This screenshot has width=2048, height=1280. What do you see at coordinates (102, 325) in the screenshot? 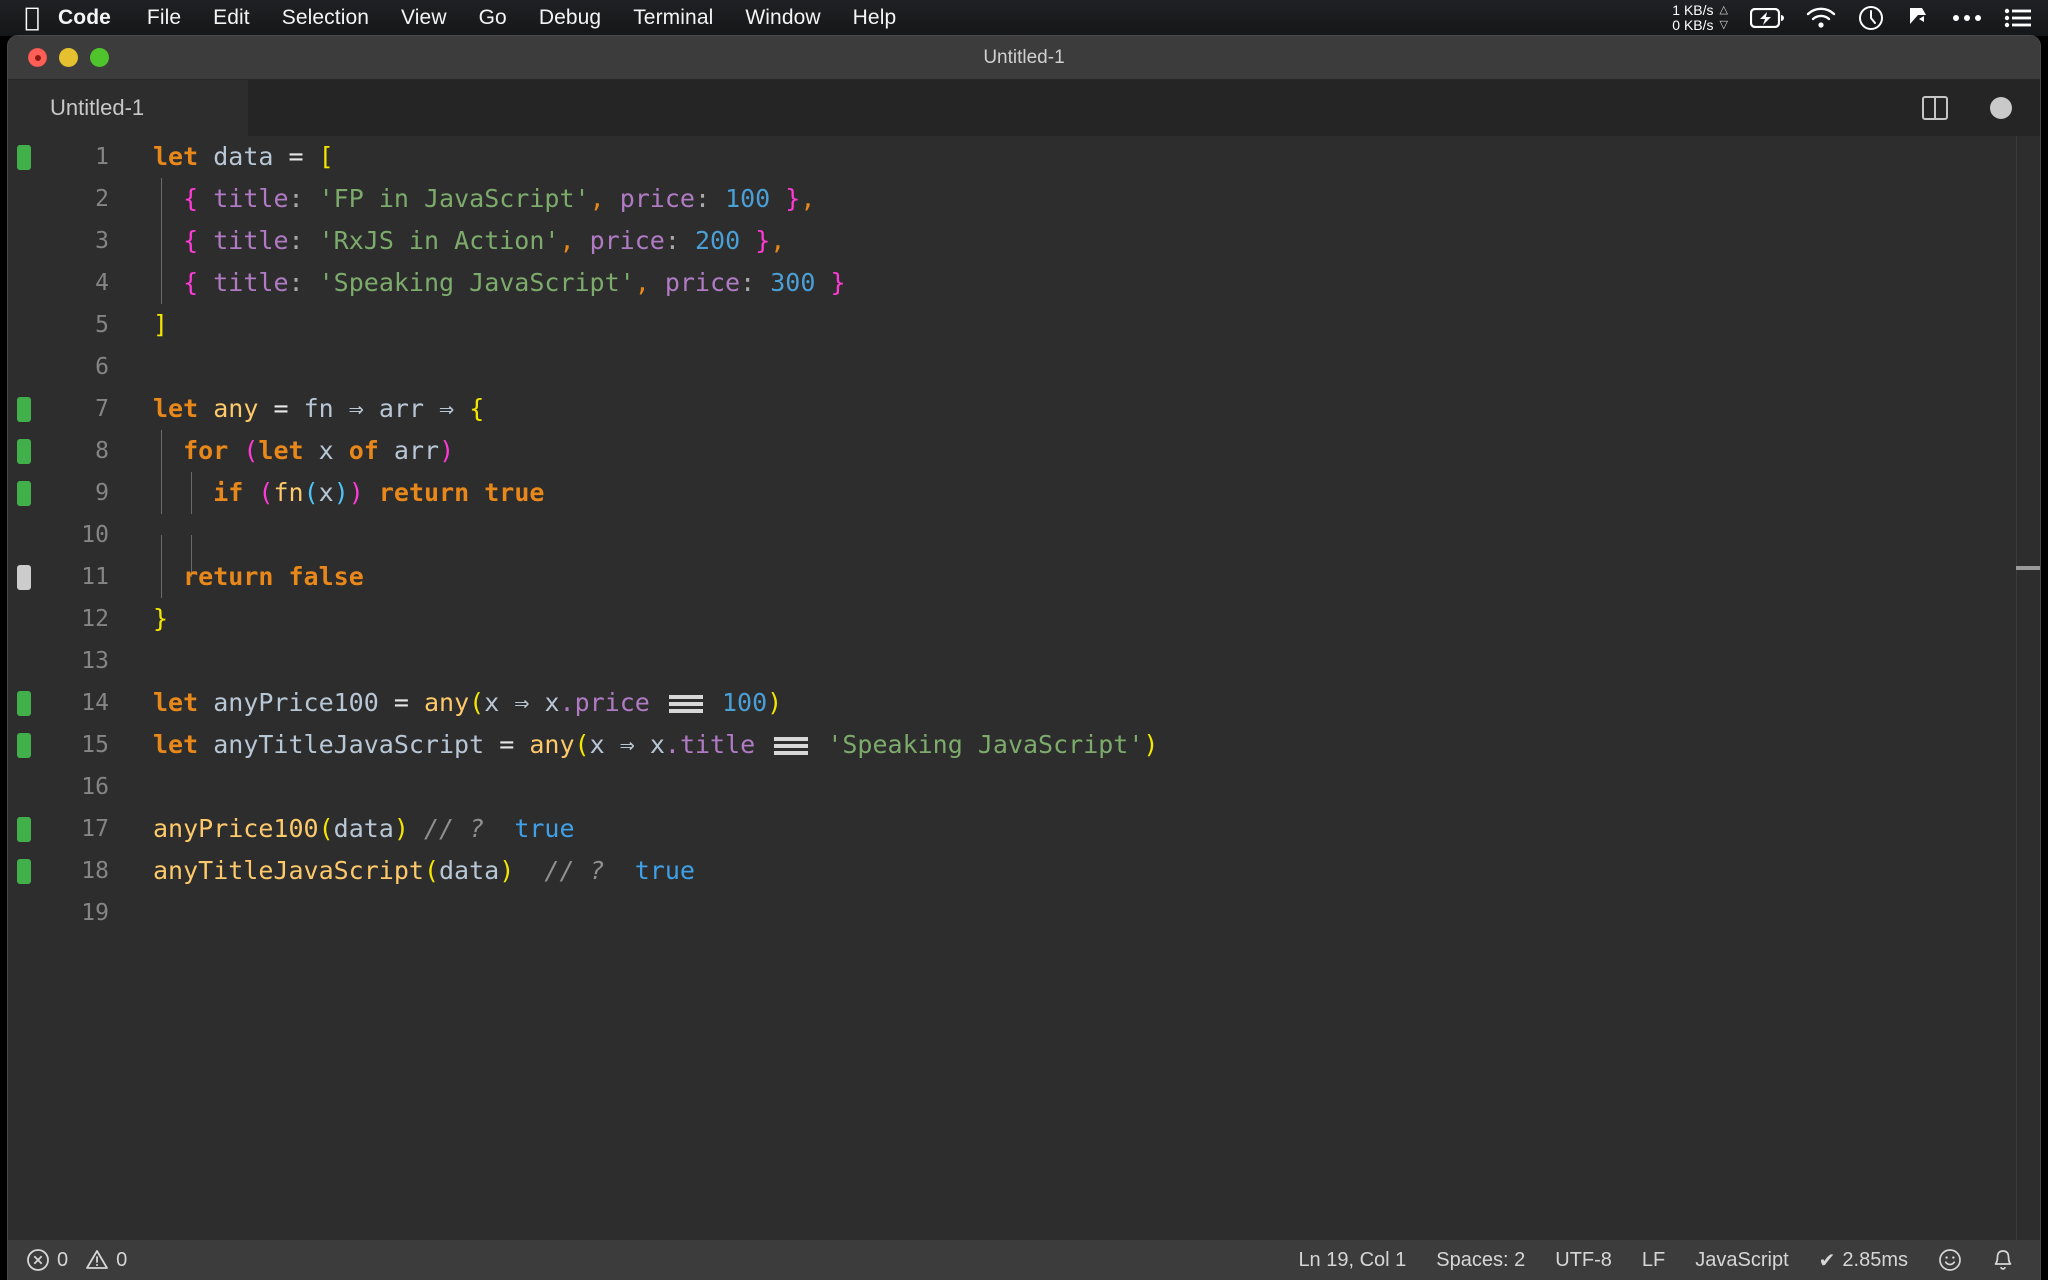
I see `line-number: 5` at bounding box center [102, 325].